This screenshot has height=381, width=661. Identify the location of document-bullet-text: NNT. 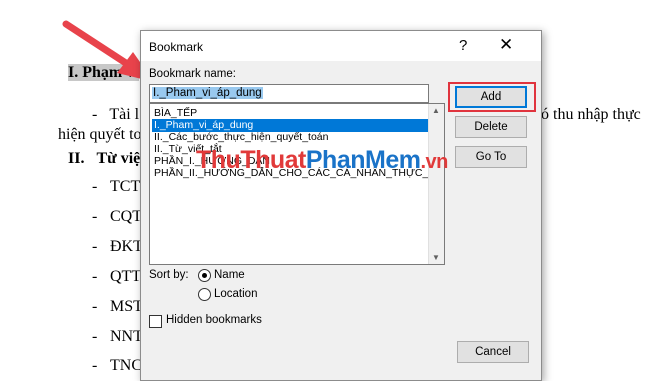
(126, 336).